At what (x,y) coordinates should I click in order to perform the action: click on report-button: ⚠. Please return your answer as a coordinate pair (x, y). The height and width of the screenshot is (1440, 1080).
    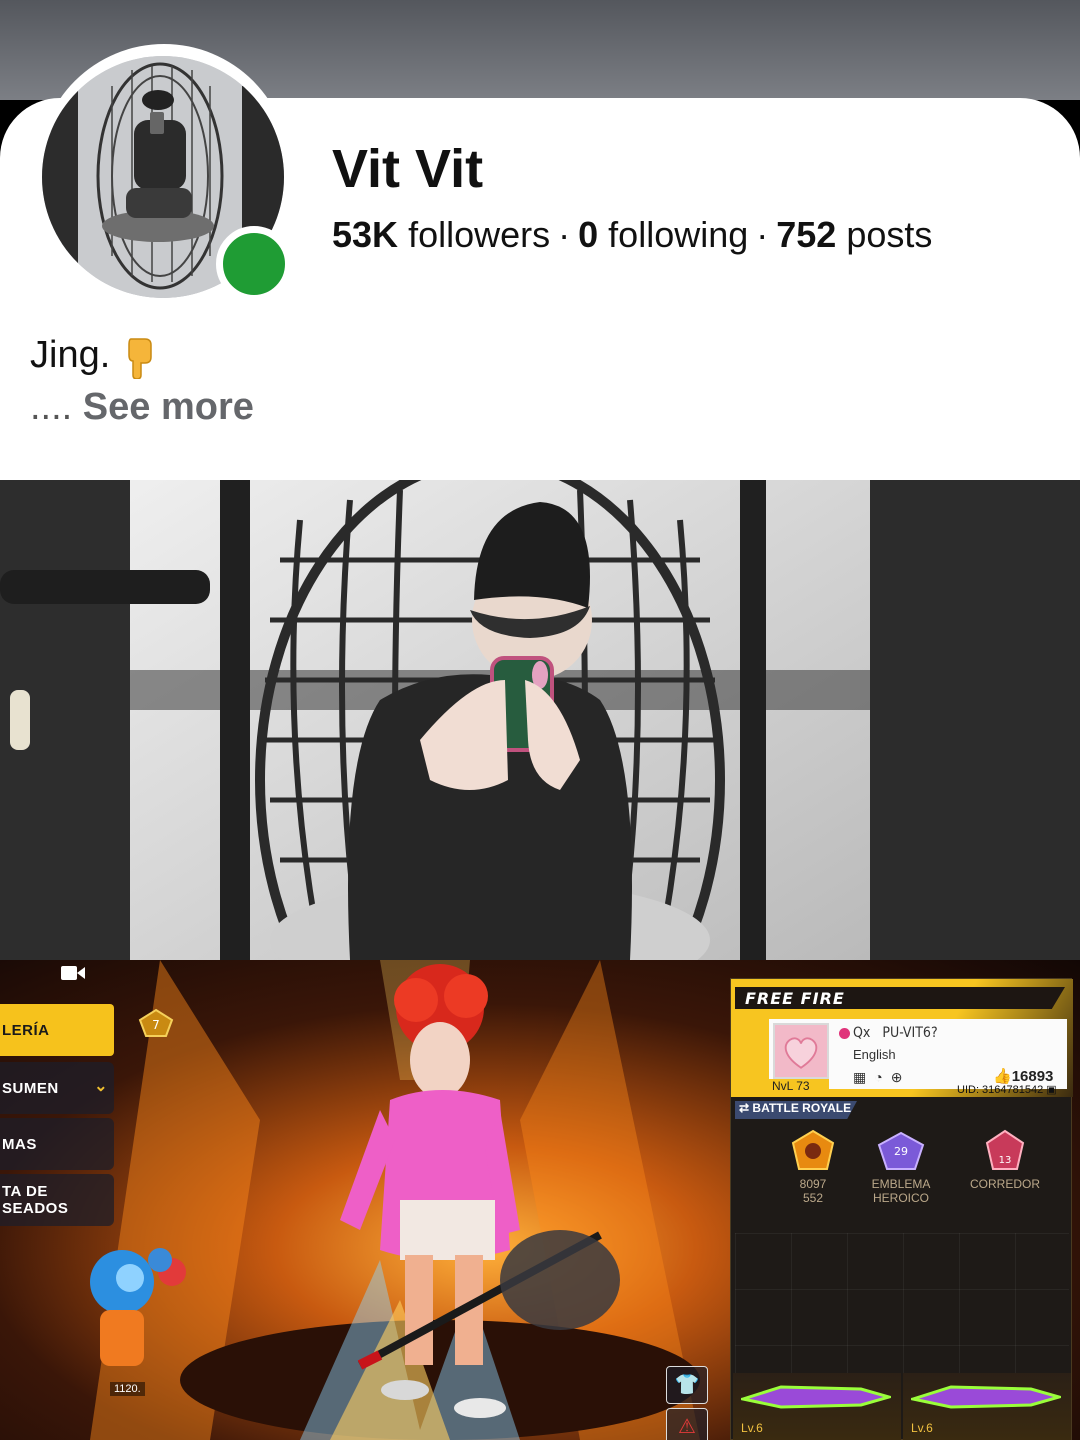
    Looking at the image, I should click on (687, 1424).